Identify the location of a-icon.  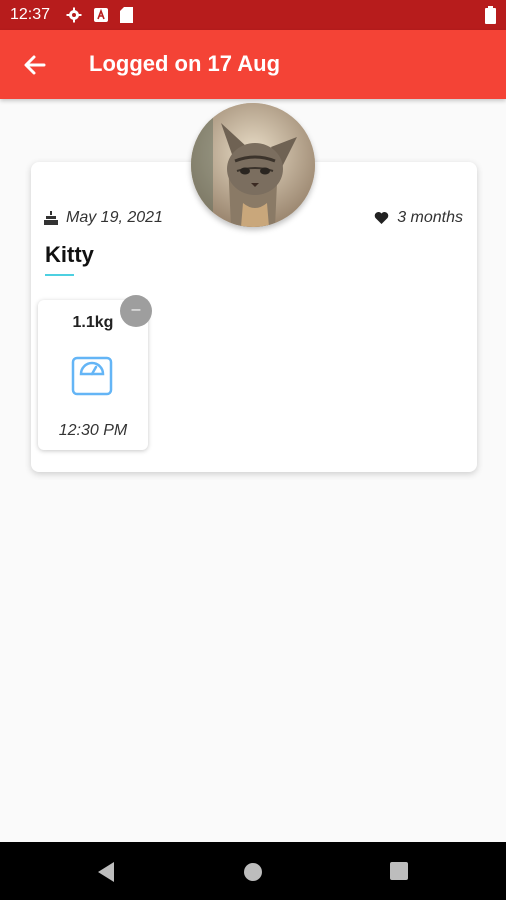
(101, 15).